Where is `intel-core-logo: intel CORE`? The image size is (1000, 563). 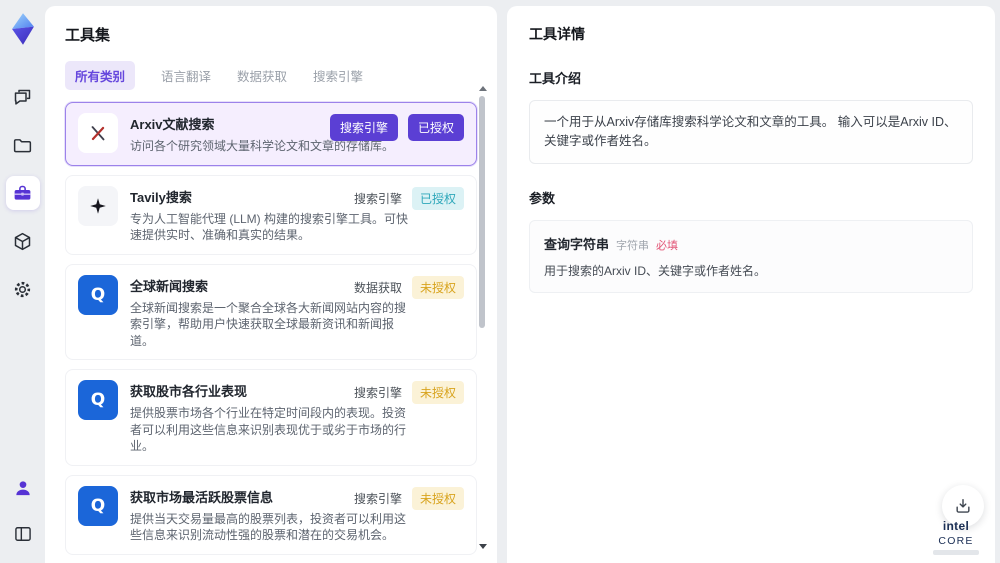
intel-core-logo: intel CORE is located at coordinates (956, 537).